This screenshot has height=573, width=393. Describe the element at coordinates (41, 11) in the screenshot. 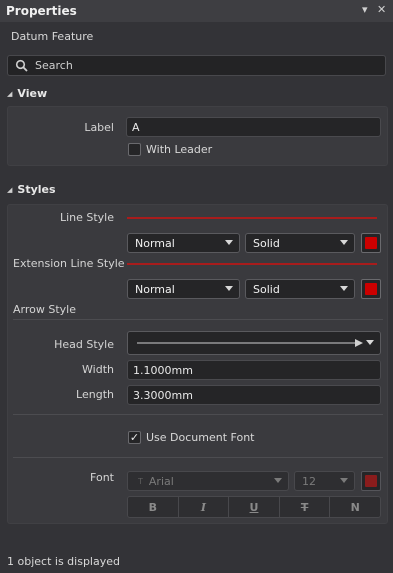

I see `panel-title: Properties` at that location.